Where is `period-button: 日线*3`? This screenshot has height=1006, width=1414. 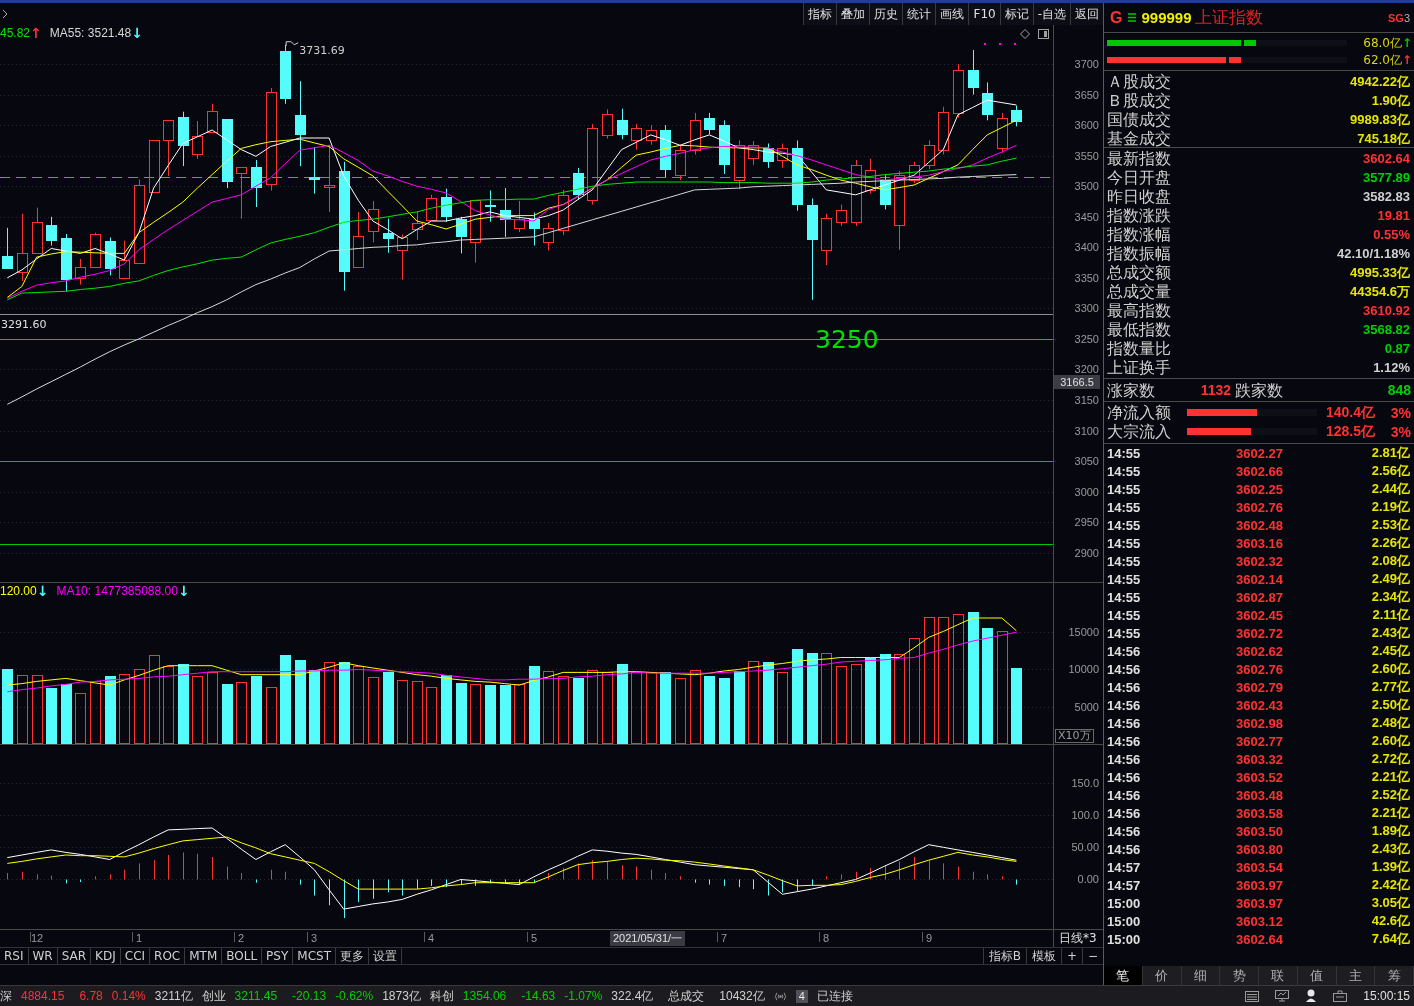
period-button: 日线*3 is located at coordinates (1075, 938).